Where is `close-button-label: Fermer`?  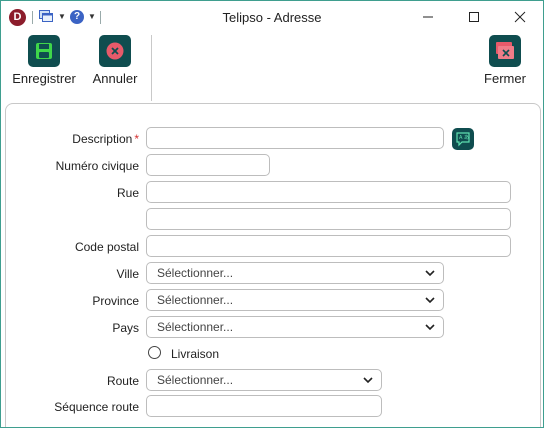 close-button-label: Fermer is located at coordinates (505, 78).